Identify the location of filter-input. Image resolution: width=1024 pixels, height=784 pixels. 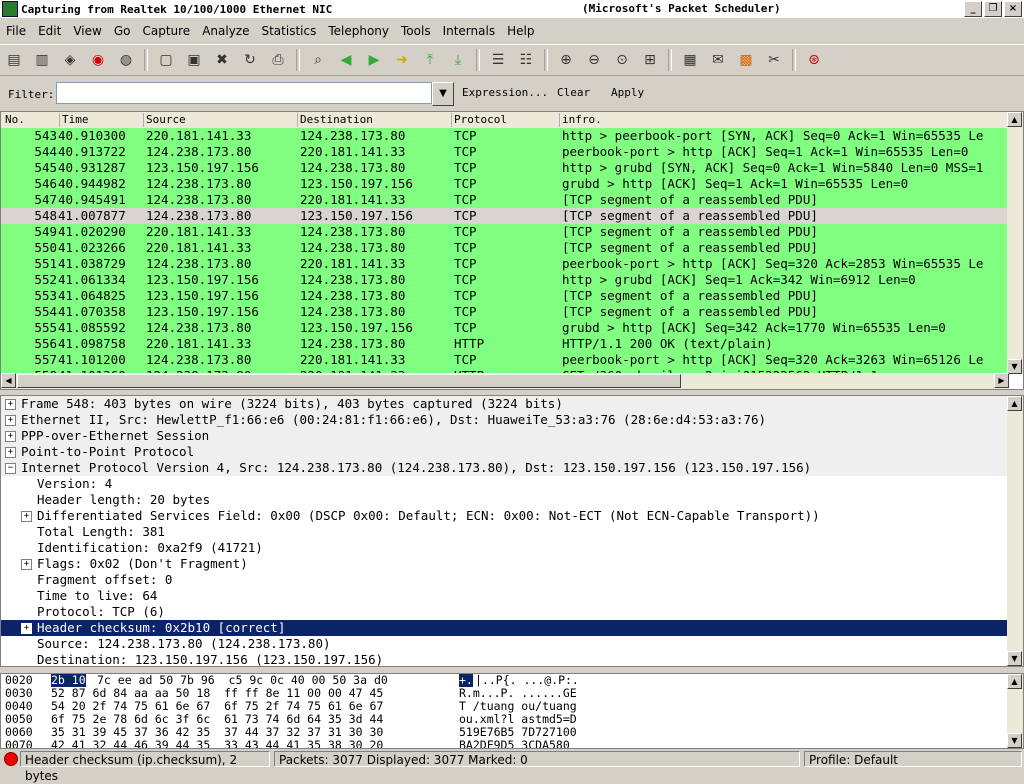
(244, 93).